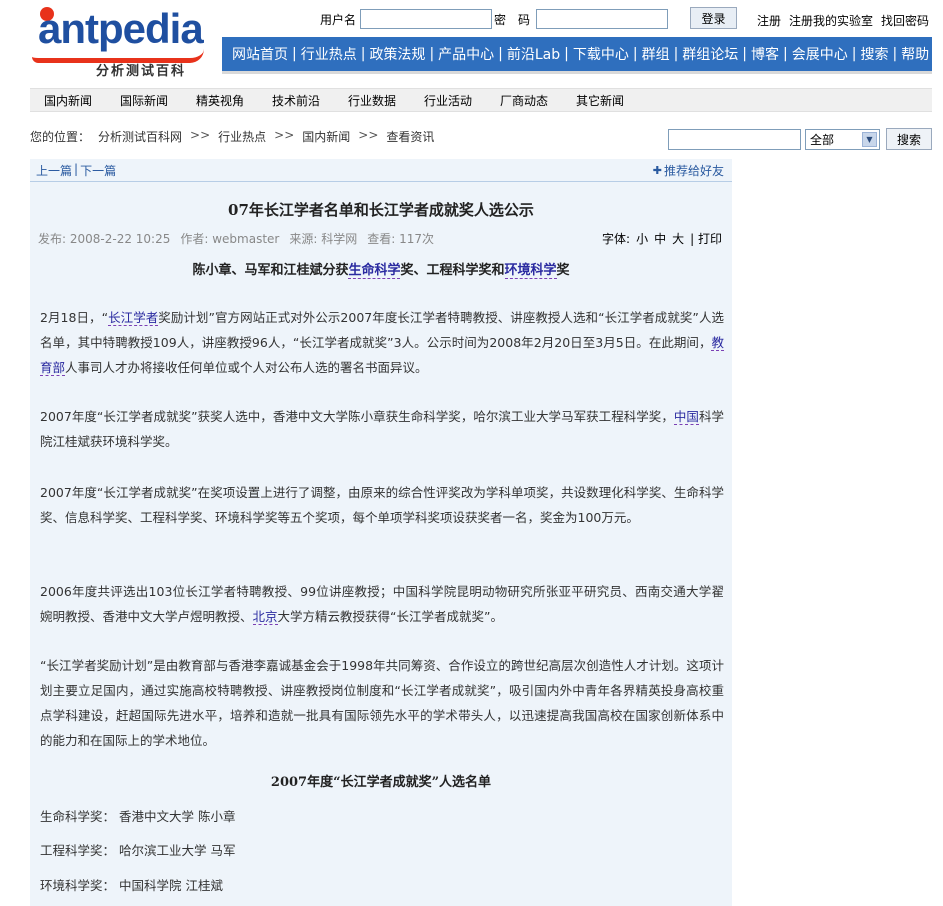  Describe the element at coordinates (410, 137) in the screenshot. I see `breadcrumb-item-current: 查看资讯` at that location.